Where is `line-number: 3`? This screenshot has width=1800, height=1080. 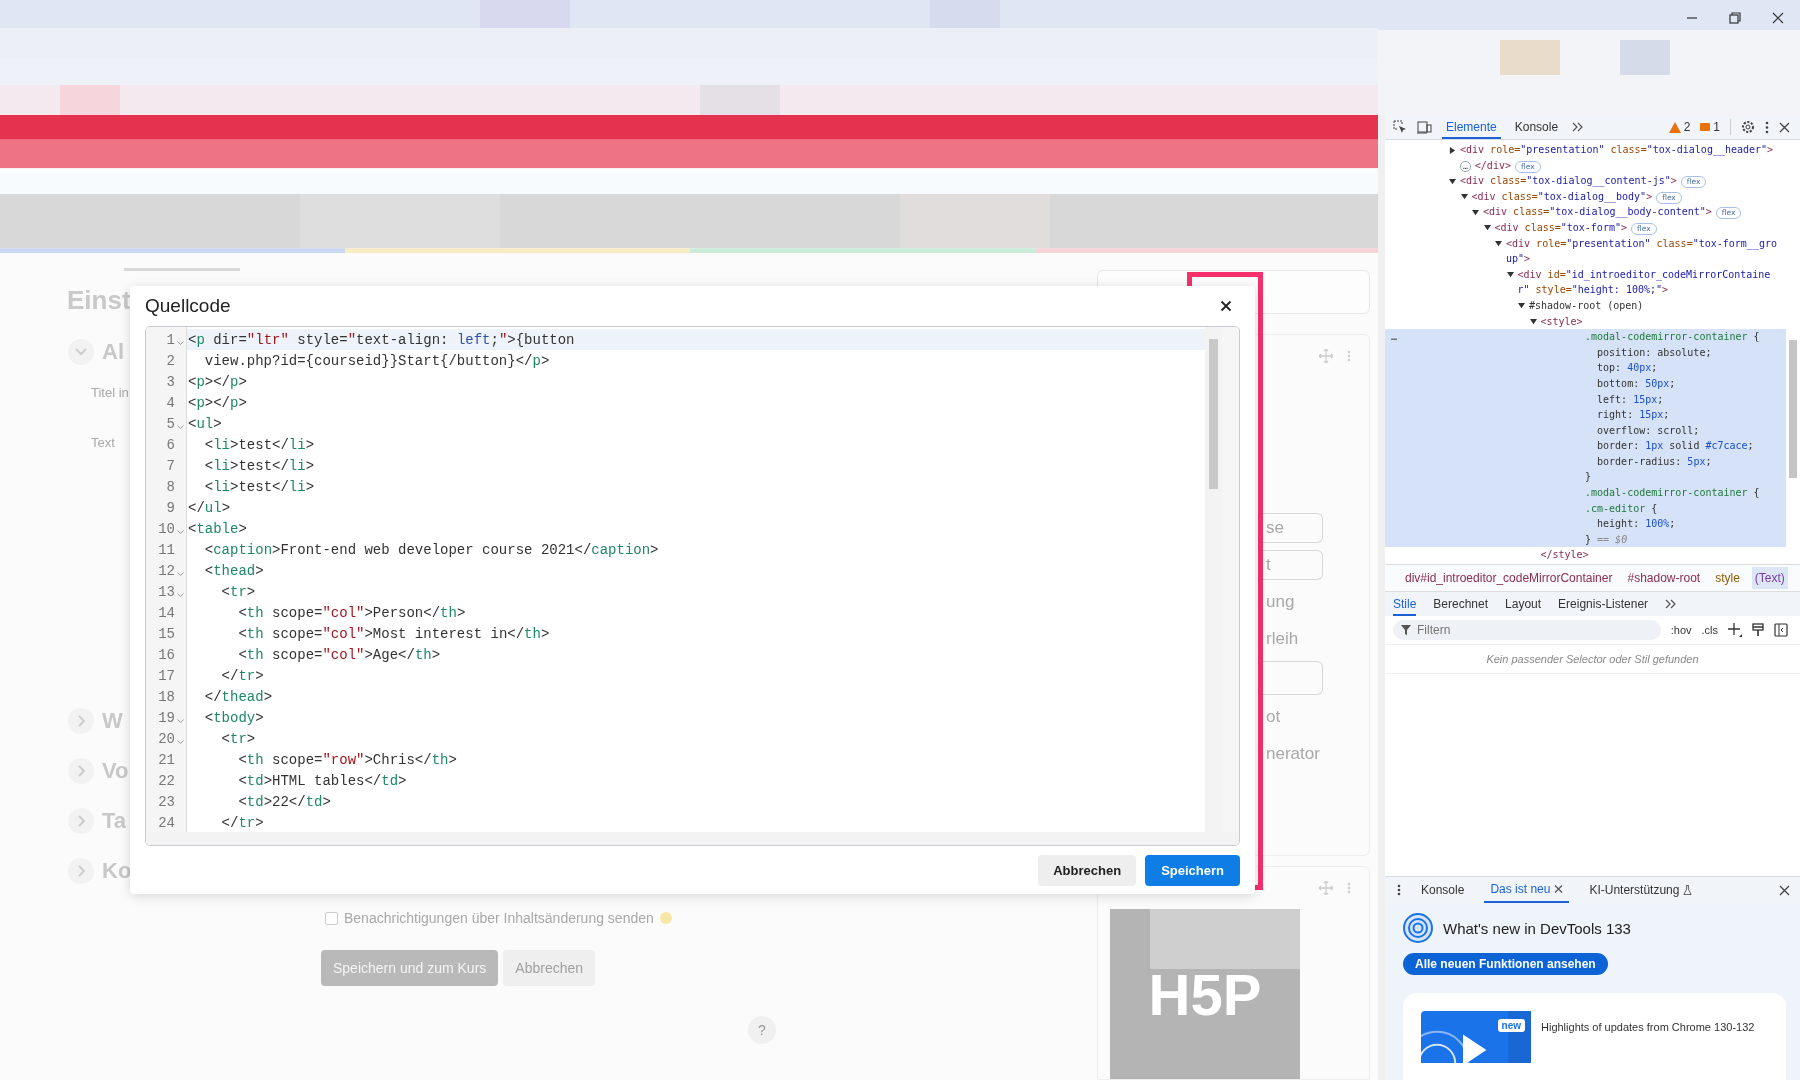
line-number: 3 is located at coordinates (170, 381).